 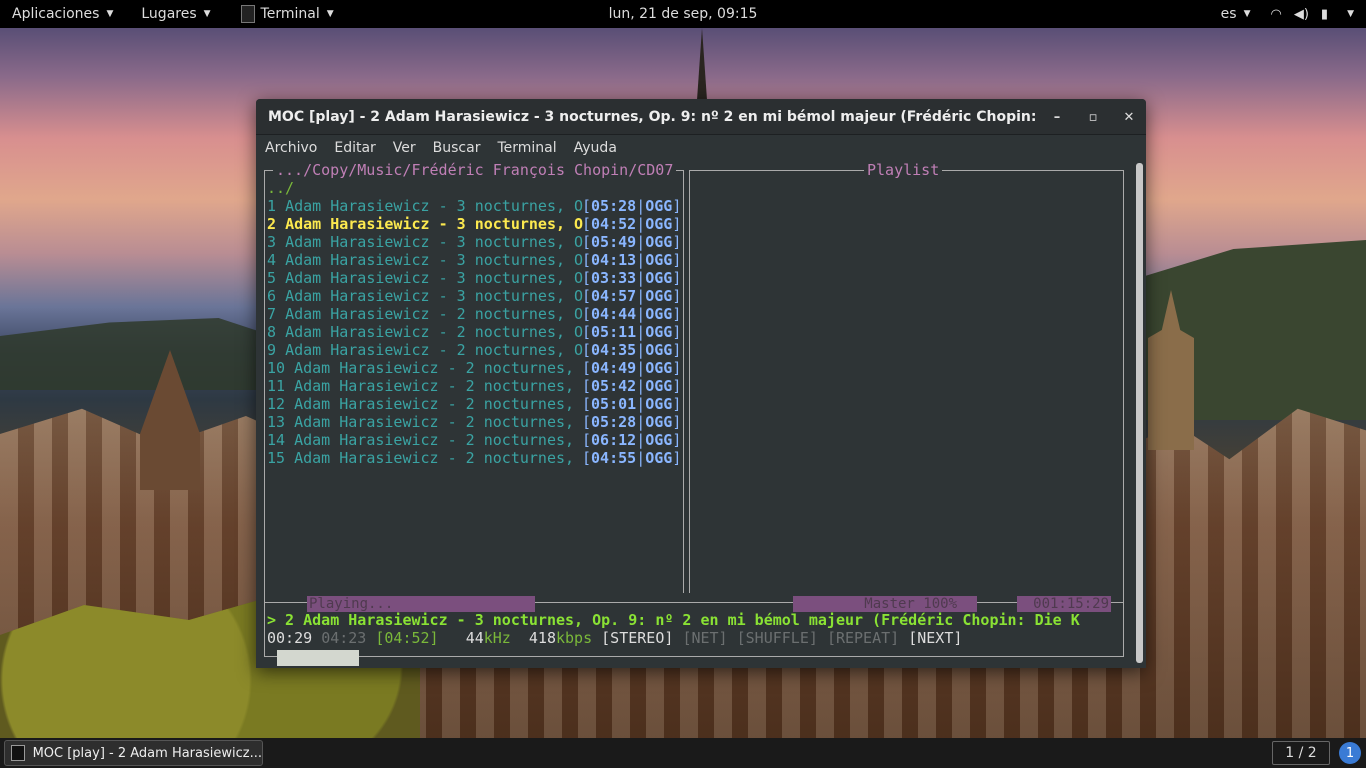 What do you see at coordinates (526, 148) in the screenshot?
I see `menu-terminal: Terminal` at bounding box center [526, 148].